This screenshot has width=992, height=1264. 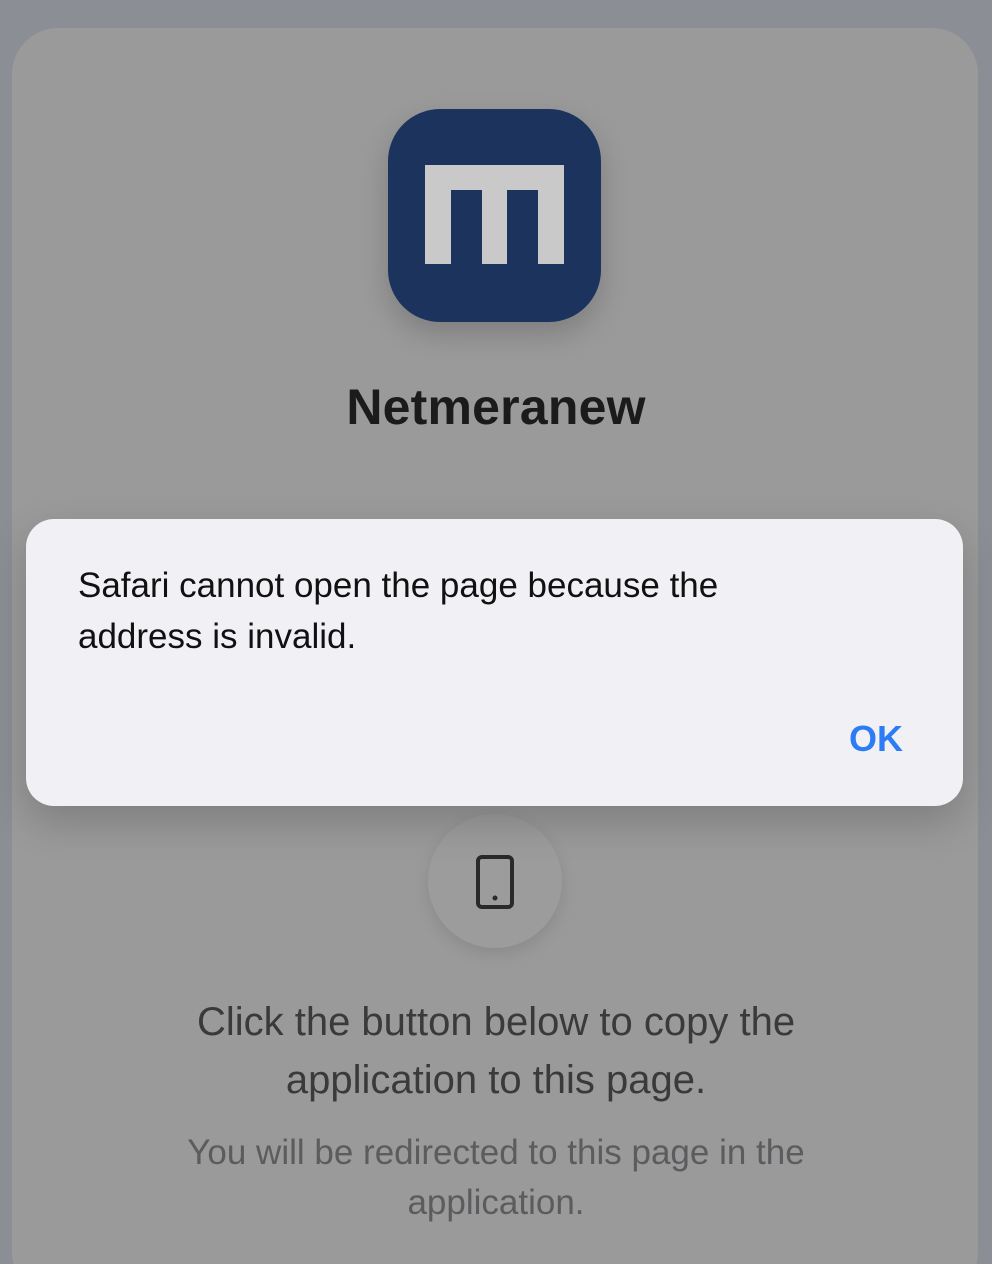 What do you see at coordinates (496, 407) in the screenshot?
I see `app-name: Netmeranew` at bounding box center [496, 407].